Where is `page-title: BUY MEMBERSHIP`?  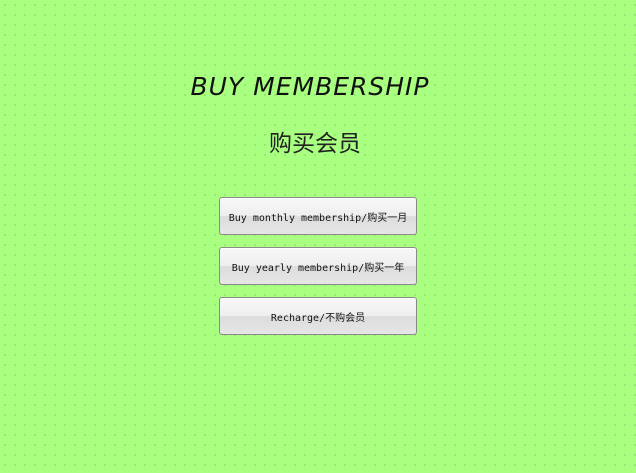 page-title: BUY MEMBERSHIP is located at coordinates (310, 86).